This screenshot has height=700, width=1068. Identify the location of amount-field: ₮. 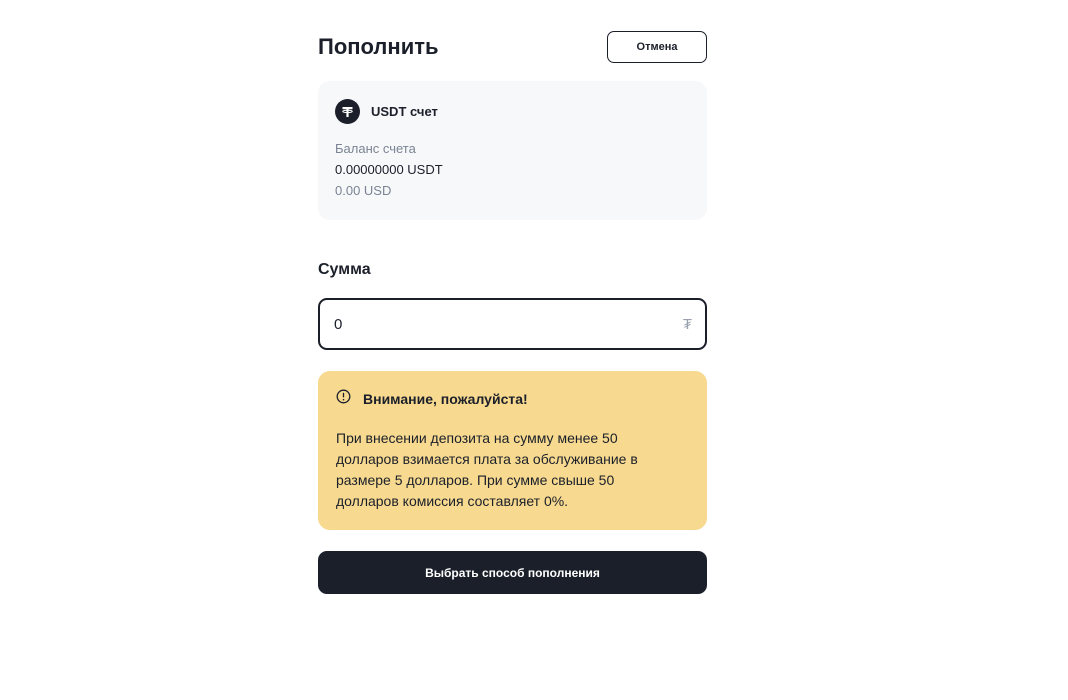
(512, 324).